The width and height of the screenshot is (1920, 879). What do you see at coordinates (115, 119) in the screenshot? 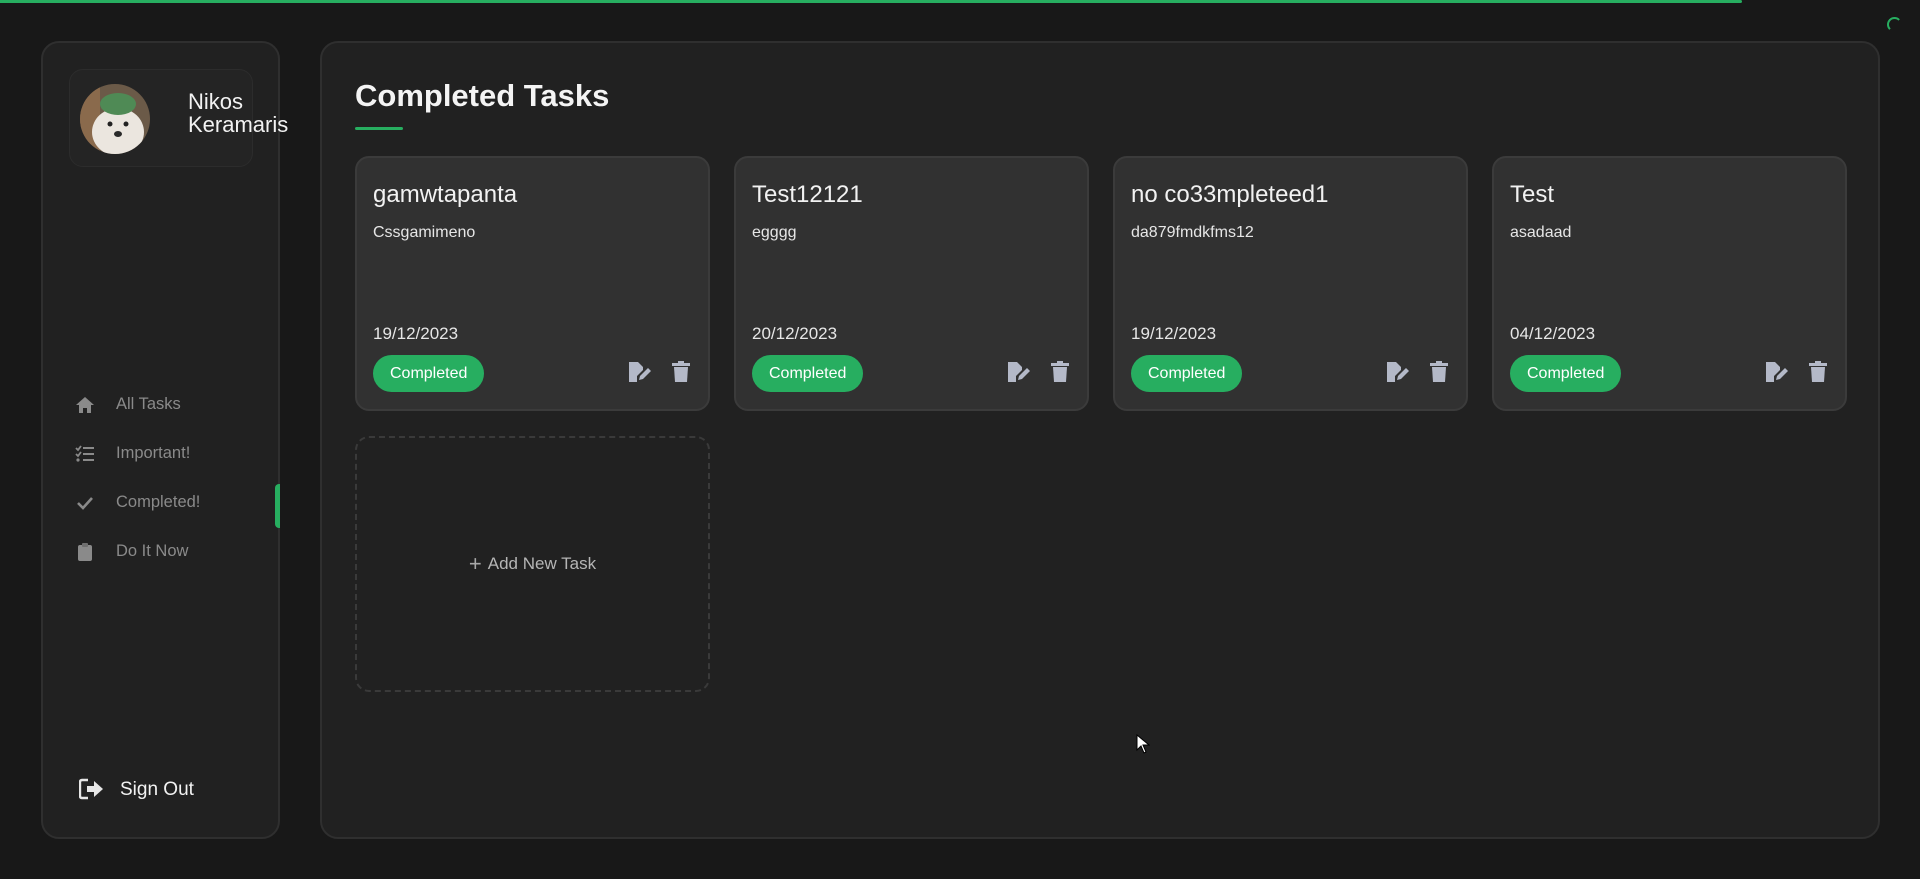
I see `avatar` at bounding box center [115, 119].